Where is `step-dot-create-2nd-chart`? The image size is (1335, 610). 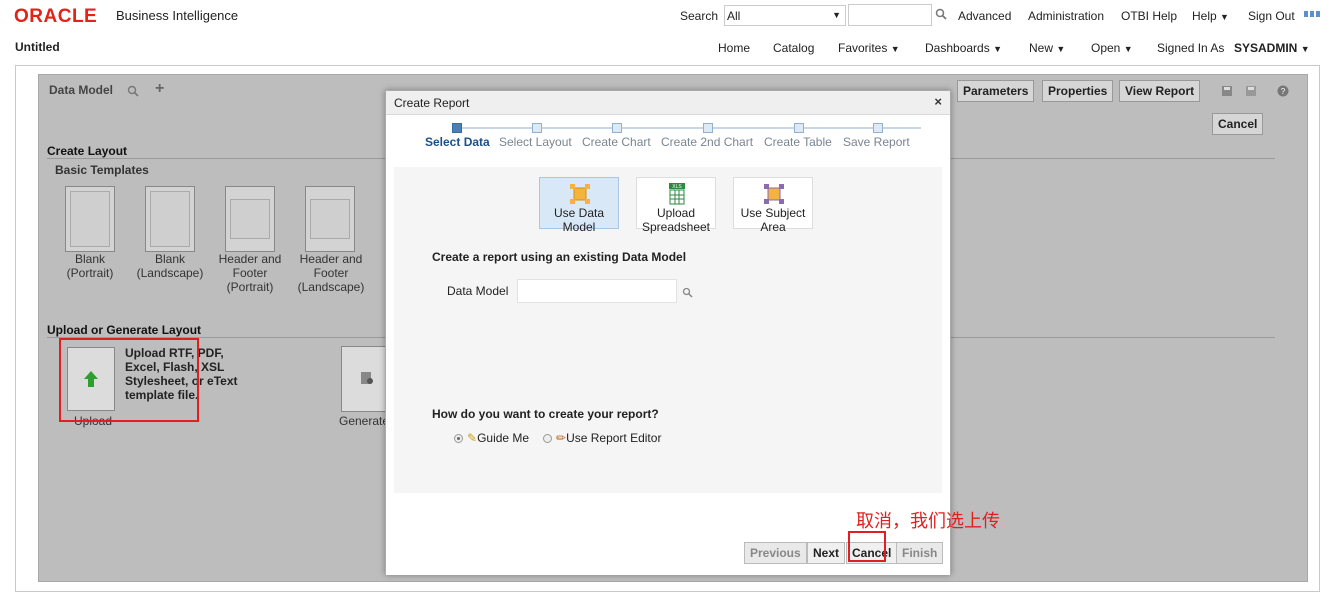
step-dot-create-2nd-chart is located at coordinates (708, 128).